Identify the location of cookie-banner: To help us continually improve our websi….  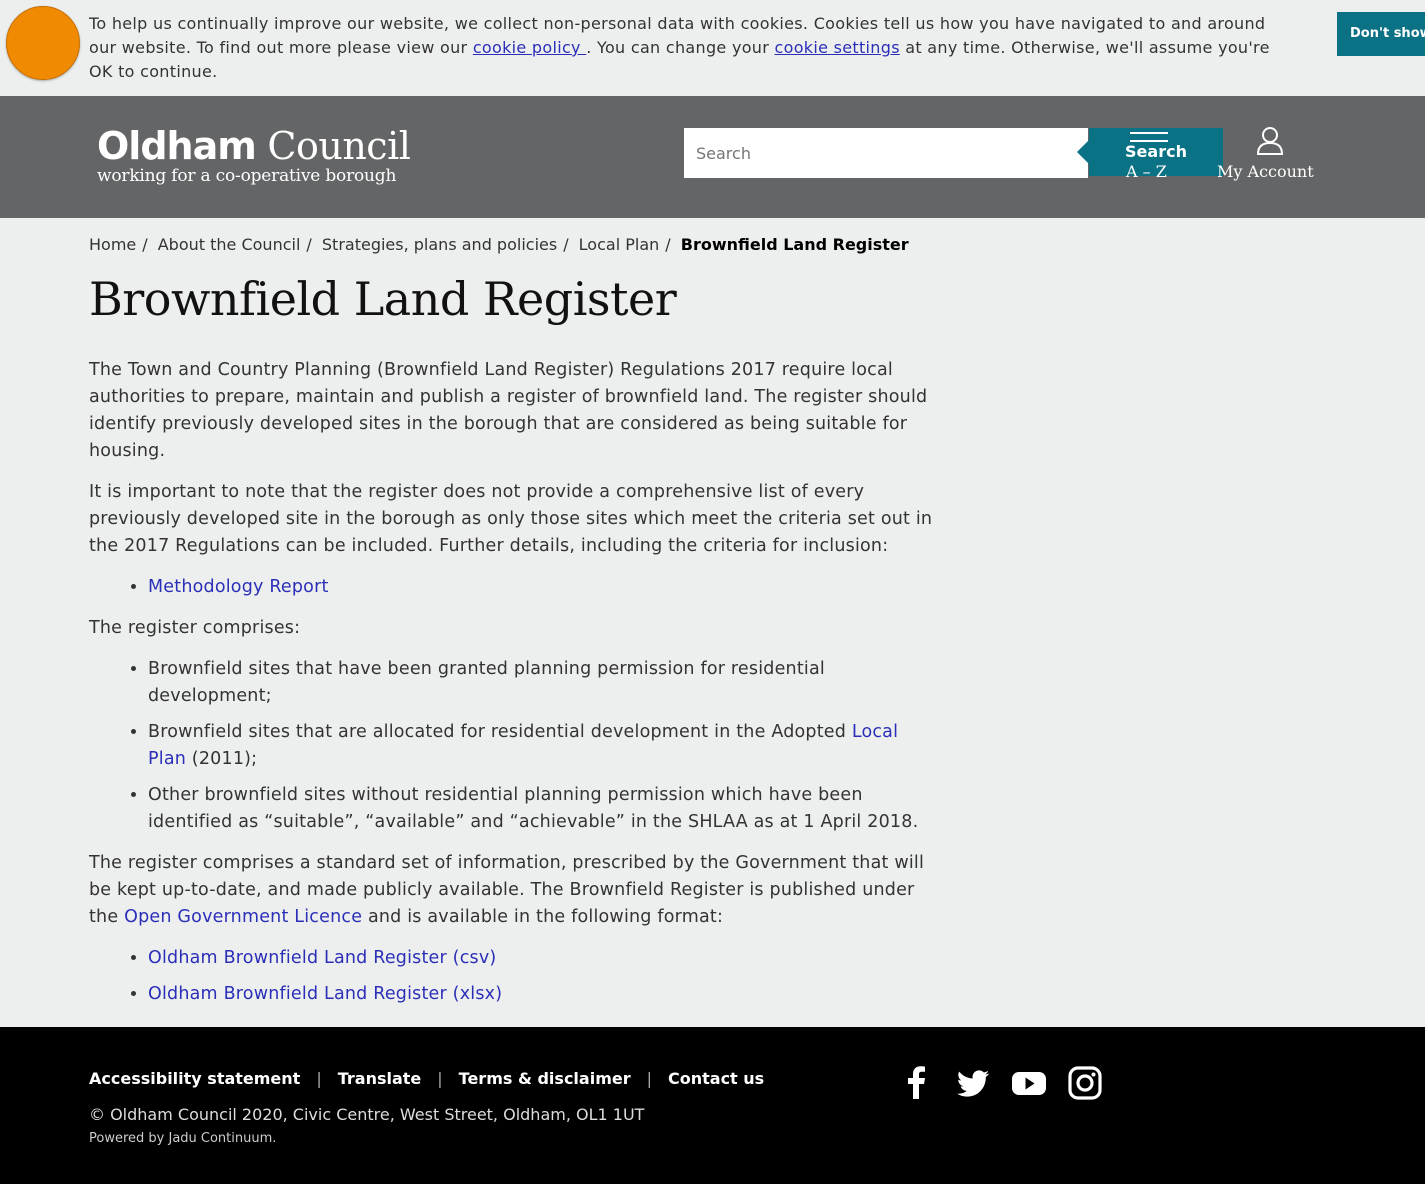
(712, 48).